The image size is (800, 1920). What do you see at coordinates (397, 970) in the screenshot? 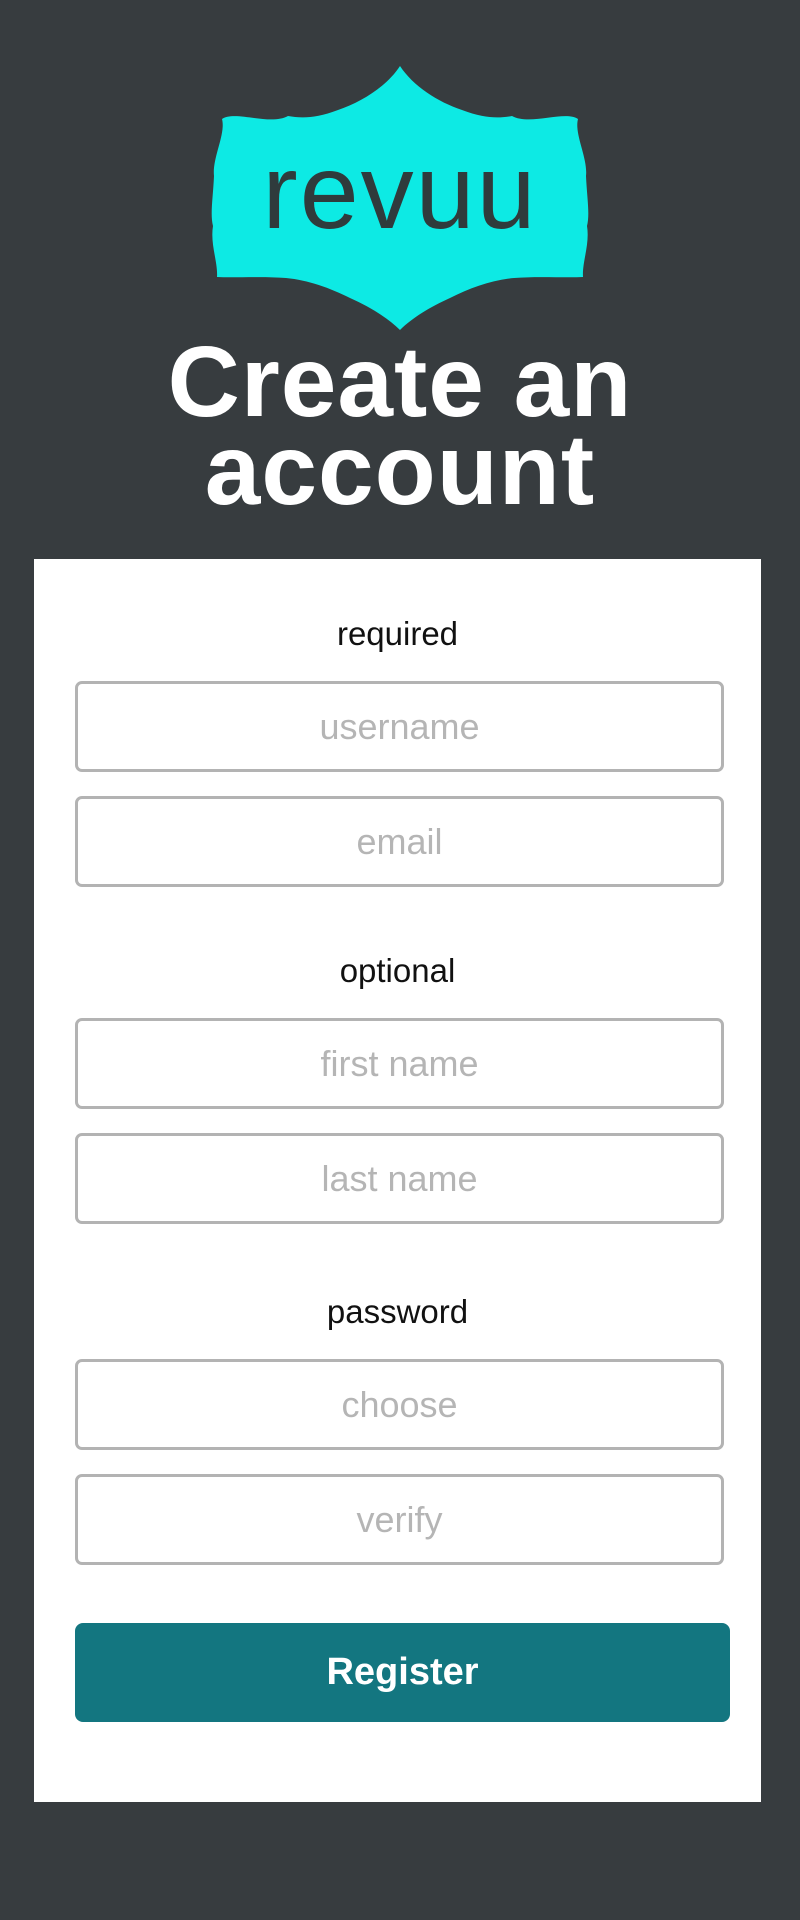
I see `optional-section-label: optional` at bounding box center [397, 970].